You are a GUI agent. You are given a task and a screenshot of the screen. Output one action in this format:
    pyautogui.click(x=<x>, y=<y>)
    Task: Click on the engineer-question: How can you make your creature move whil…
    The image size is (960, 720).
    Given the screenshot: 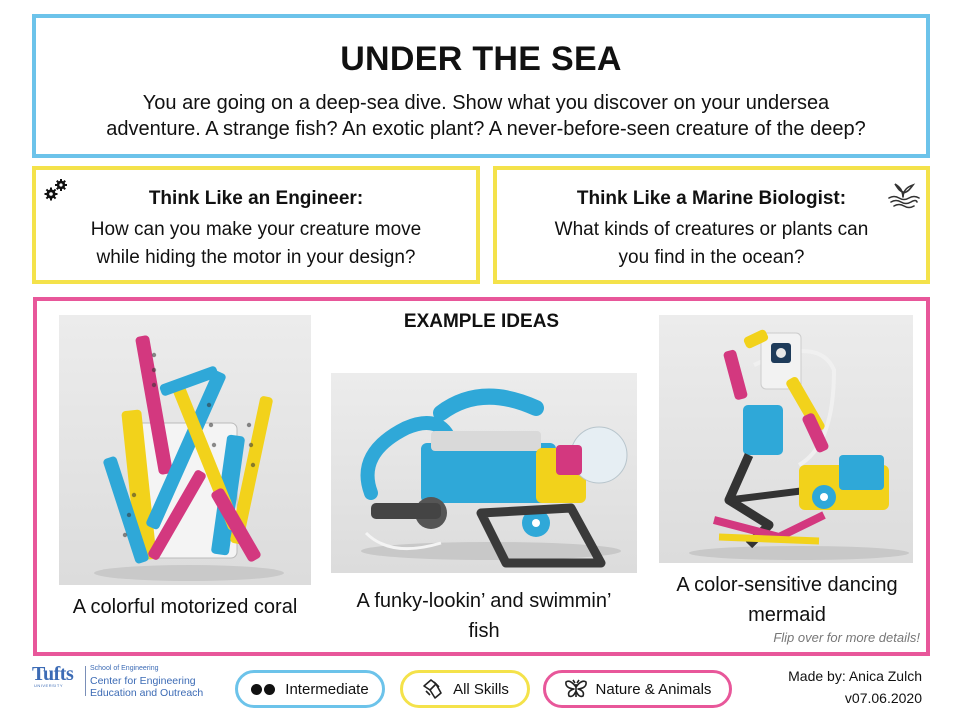 What is the action you would take?
    pyautogui.click(x=256, y=244)
    